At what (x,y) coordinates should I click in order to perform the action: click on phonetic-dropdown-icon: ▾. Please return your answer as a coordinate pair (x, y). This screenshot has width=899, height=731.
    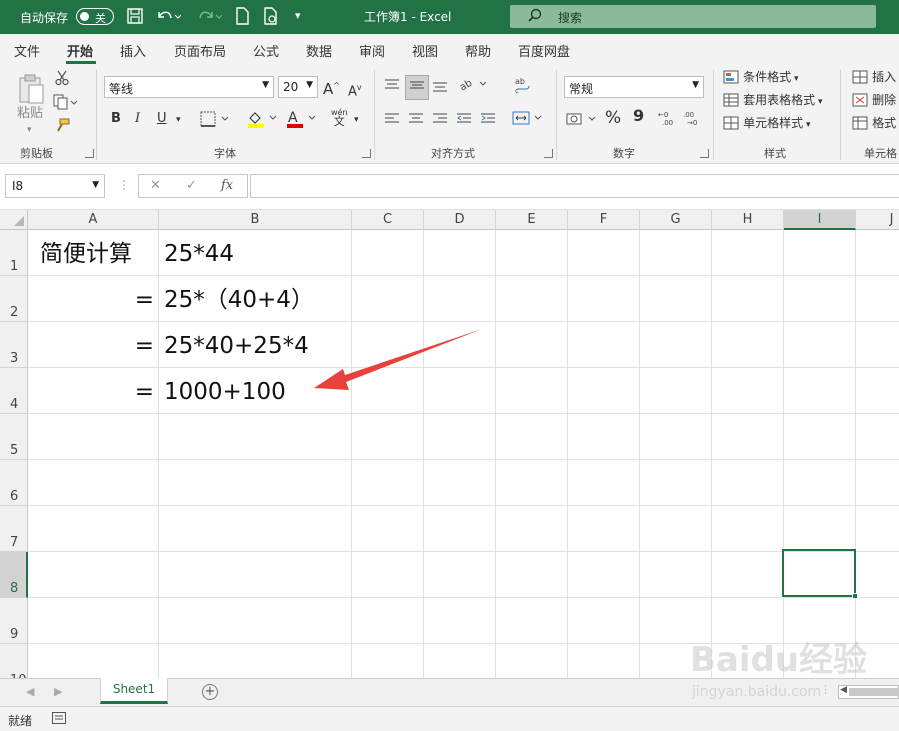
    Looking at the image, I should click on (356, 120).